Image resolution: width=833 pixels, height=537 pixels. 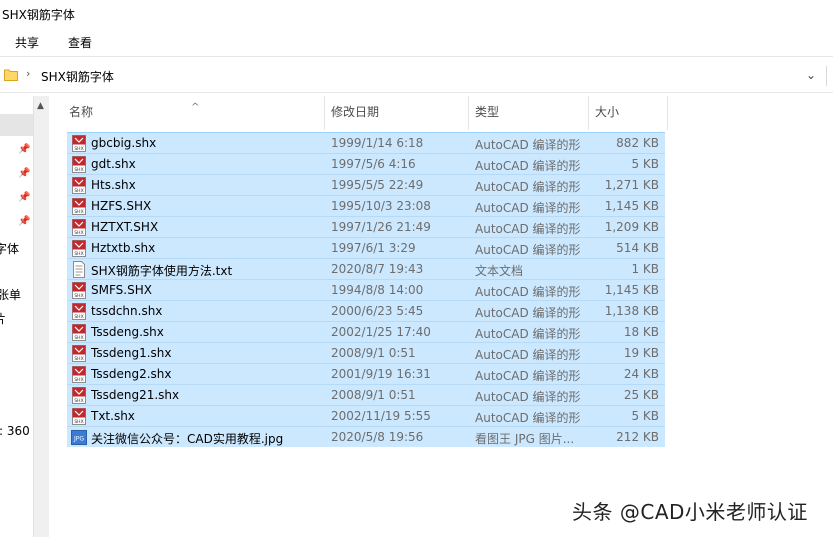 I want to click on file-name: Tssdeng.shx, so click(x=127, y=332).